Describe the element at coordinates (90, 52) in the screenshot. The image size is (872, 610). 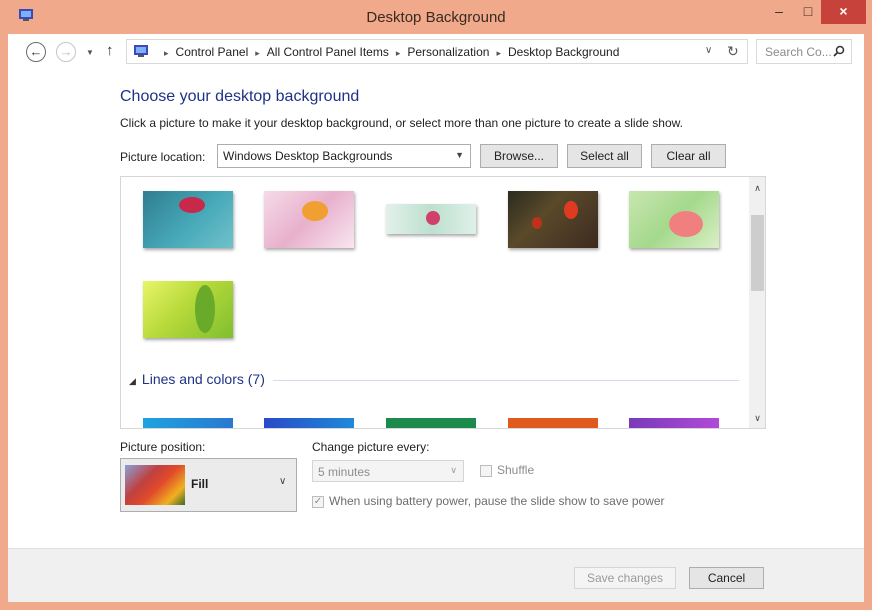
I see `recent-locations-icon: ▼` at that location.